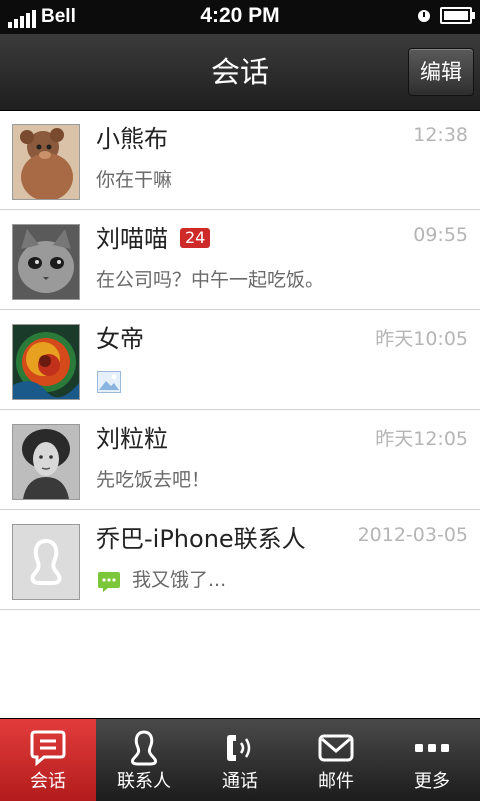  What do you see at coordinates (134, 180) in the screenshot?
I see `message-preview: 你在干嘛` at bounding box center [134, 180].